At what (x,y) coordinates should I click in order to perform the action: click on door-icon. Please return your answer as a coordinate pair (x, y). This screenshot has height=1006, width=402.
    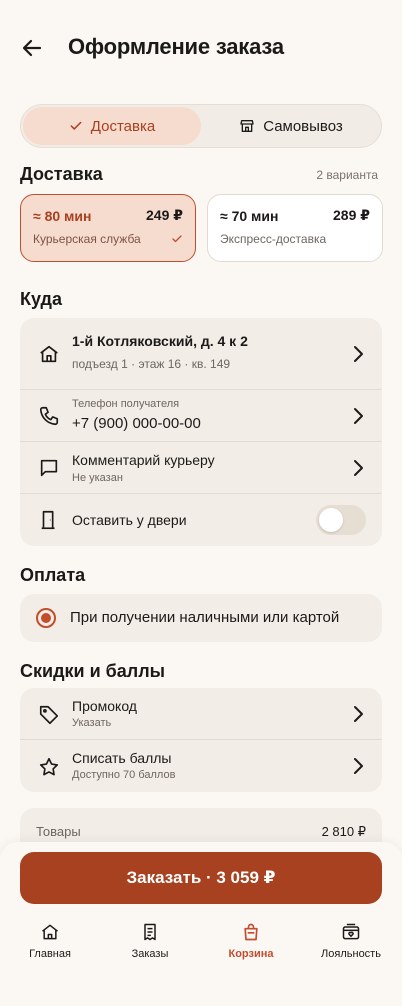
    Looking at the image, I should click on (48, 520).